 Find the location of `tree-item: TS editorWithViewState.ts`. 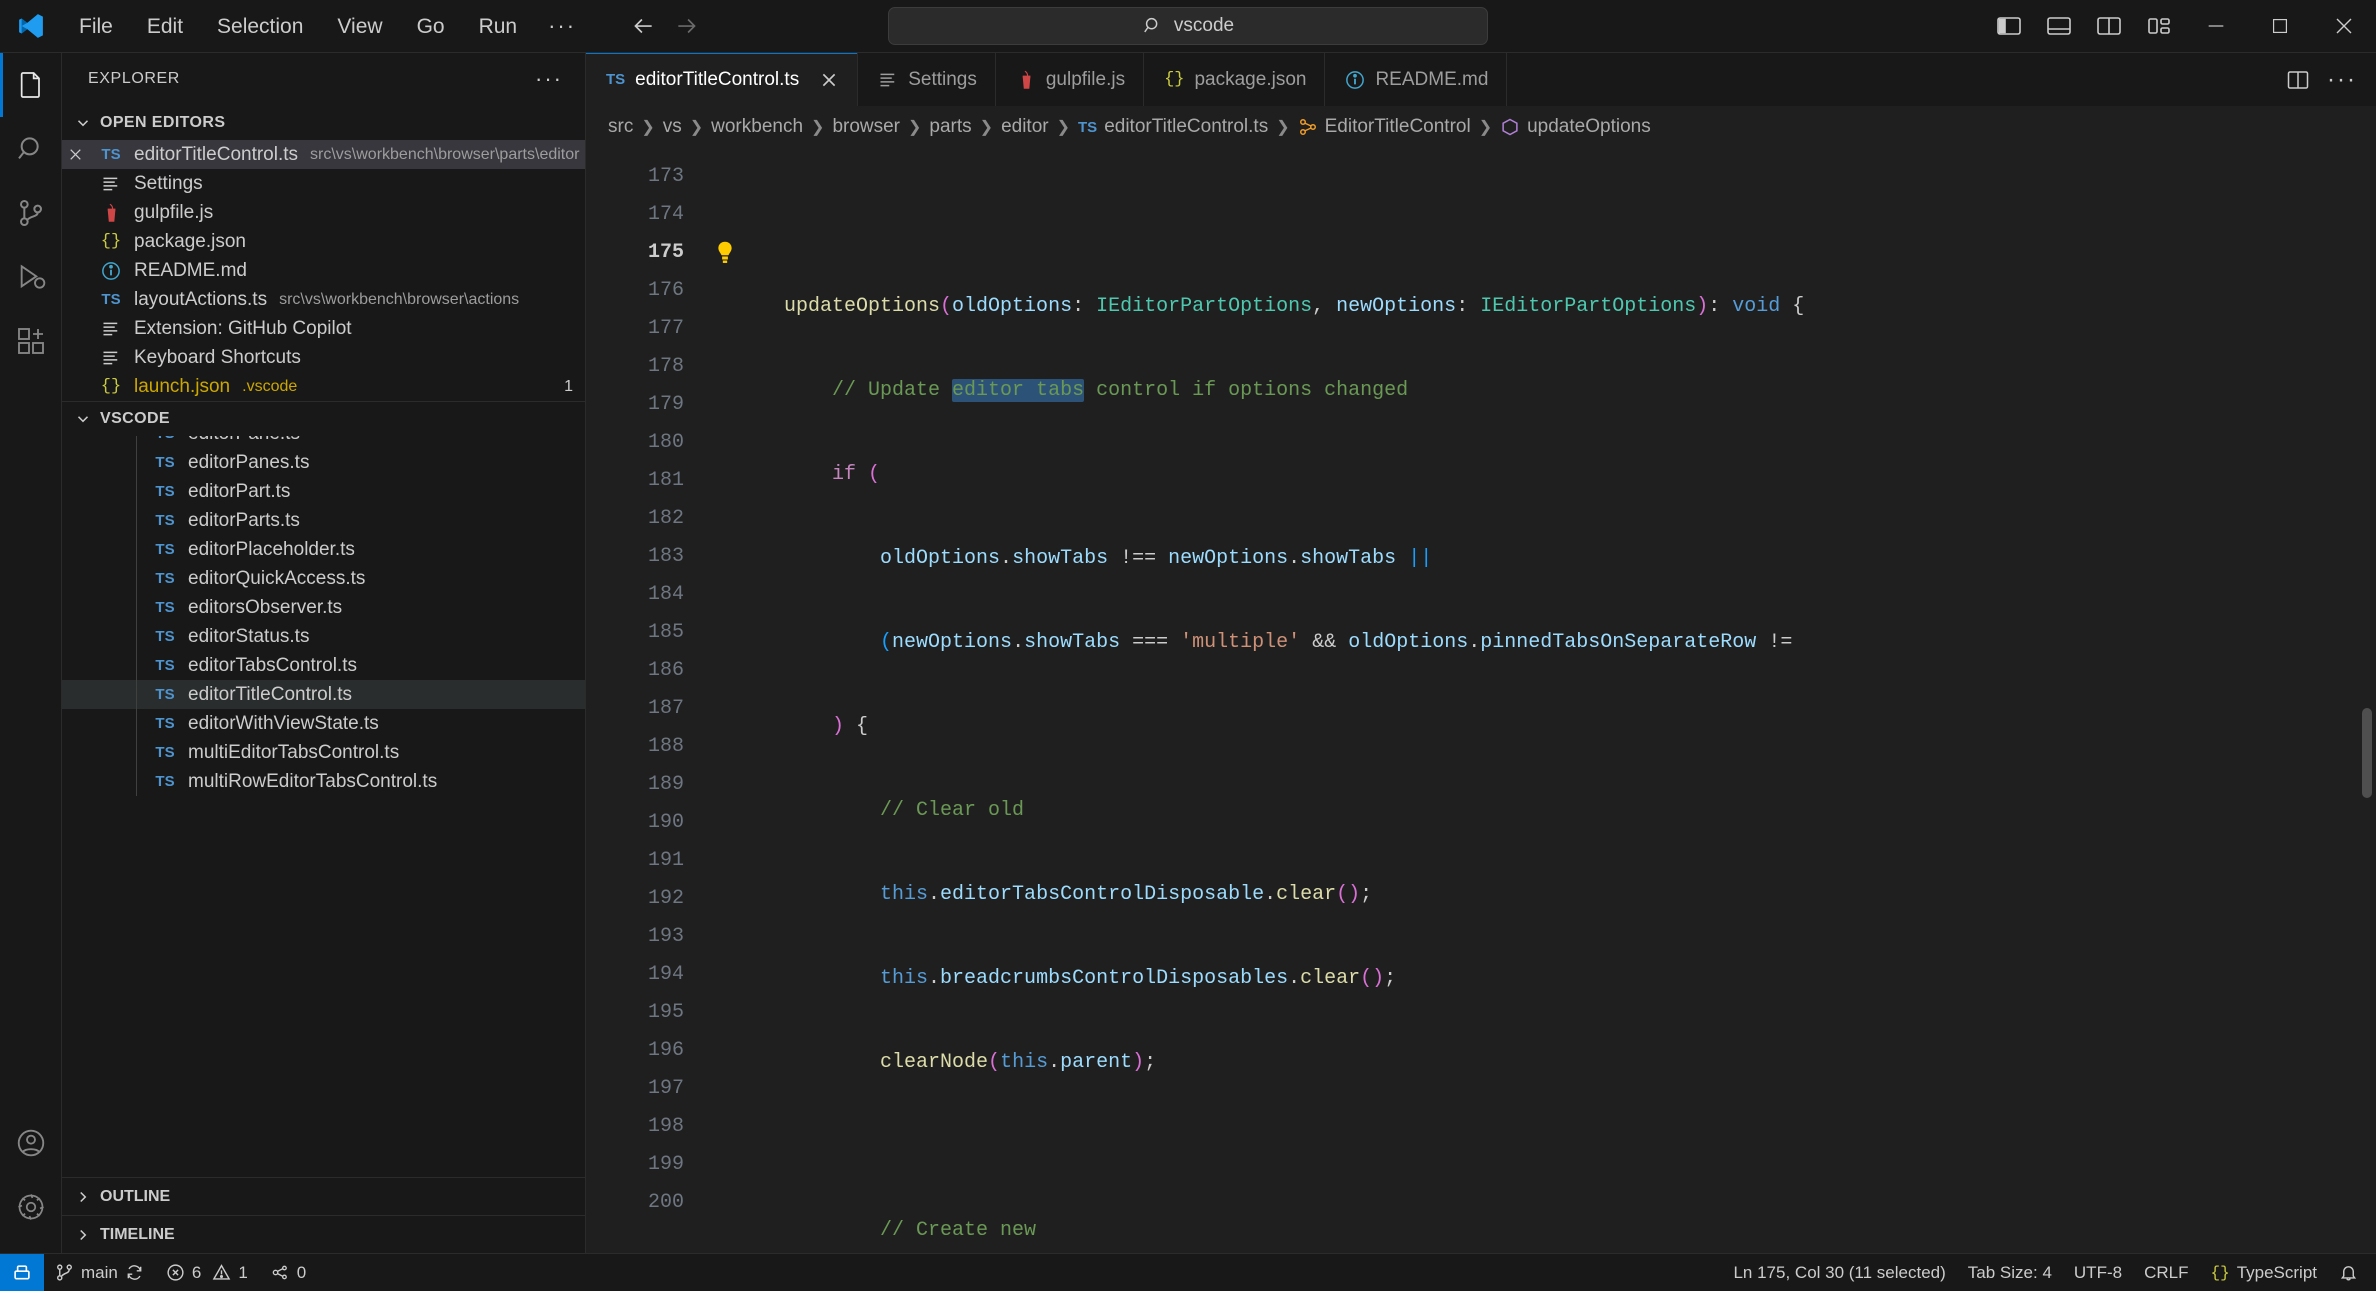

tree-item: TS editorWithViewState.ts is located at coordinates (323, 723).